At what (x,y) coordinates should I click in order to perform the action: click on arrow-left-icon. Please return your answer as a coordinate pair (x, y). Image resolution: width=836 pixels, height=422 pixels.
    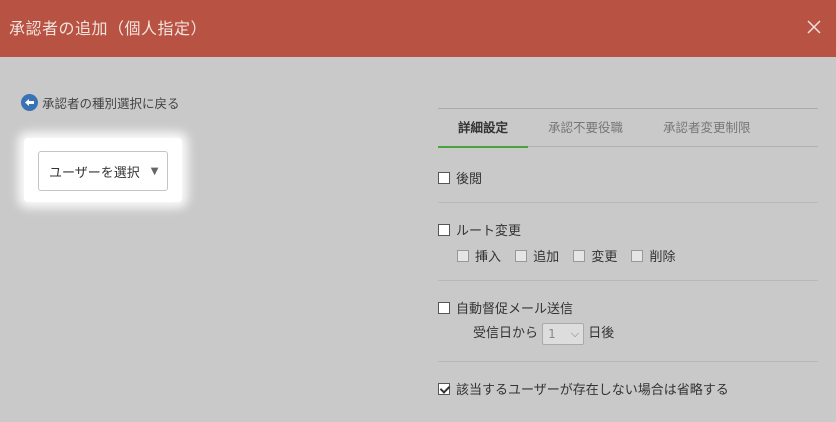
    Looking at the image, I should click on (29, 102).